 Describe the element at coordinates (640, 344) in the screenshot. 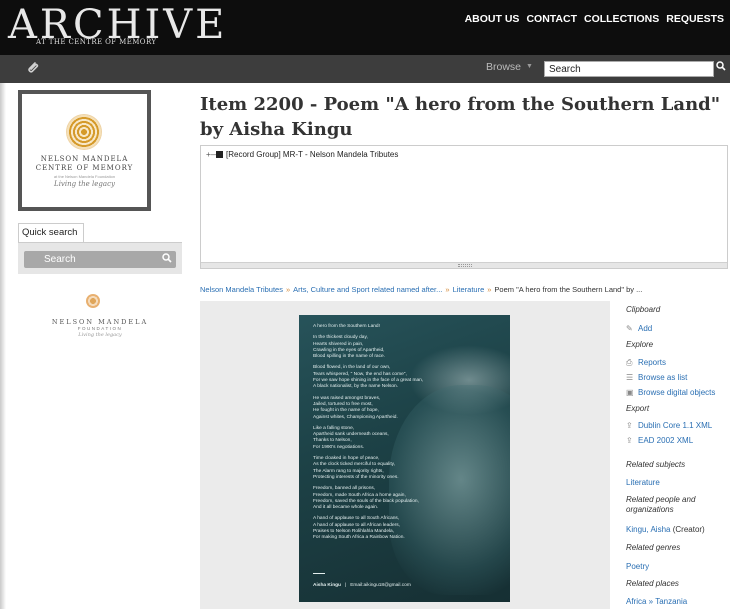

I see `explore-heading: Explore` at that location.